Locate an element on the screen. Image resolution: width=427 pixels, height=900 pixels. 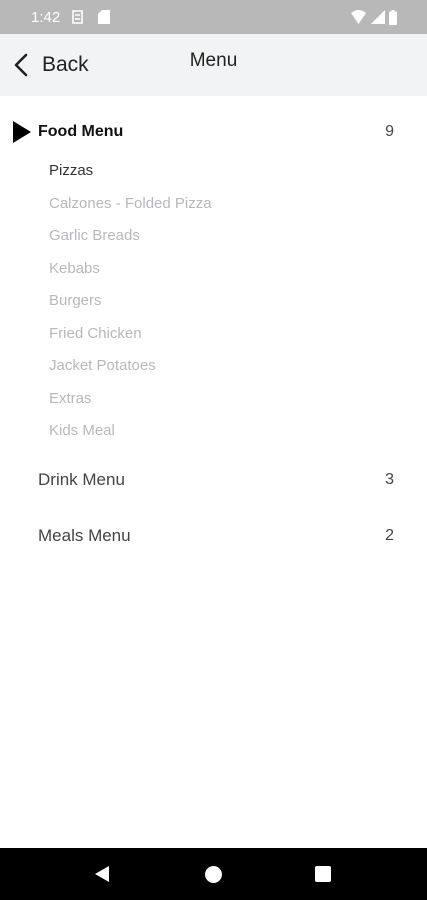
subcategory-item-extras: Extras is located at coordinates (70, 398).